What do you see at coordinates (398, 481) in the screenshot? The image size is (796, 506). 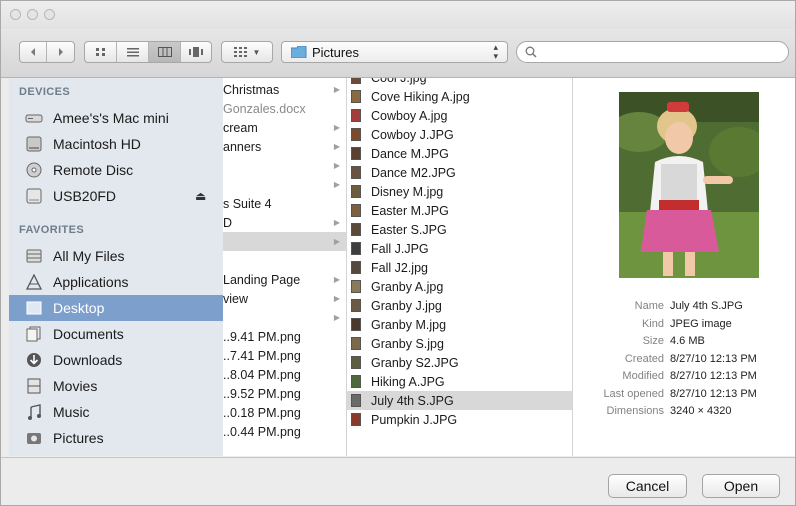 I see `dialog-footer: Cancel Open` at bounding box center [398, 481].